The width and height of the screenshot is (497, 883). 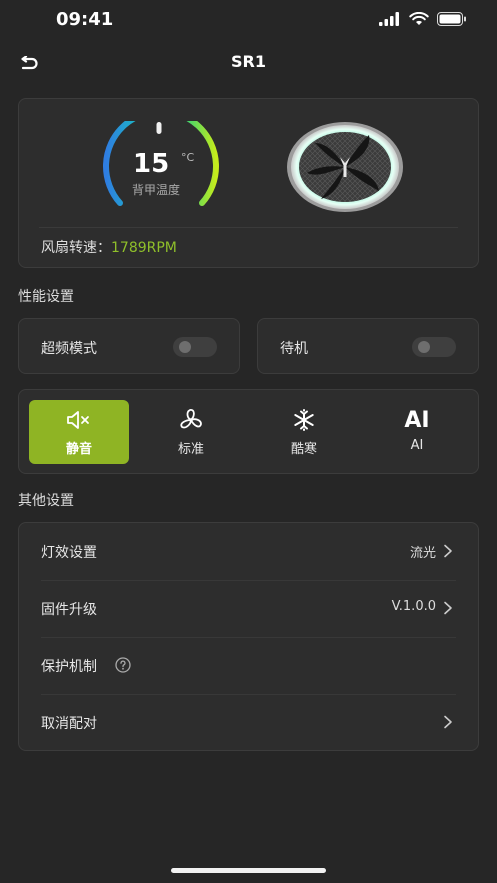 What do you see at coordinates (69, 724) in the screenshot?
I see `setting-label: 取消配对` at bounding box center [69, 724].